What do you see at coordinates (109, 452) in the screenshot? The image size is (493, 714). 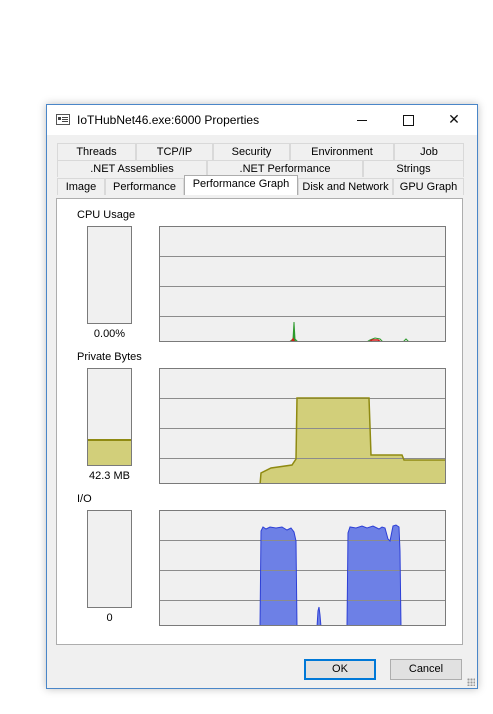 I see `private-bytes-meter-fill` at bounding box center [109, 452].